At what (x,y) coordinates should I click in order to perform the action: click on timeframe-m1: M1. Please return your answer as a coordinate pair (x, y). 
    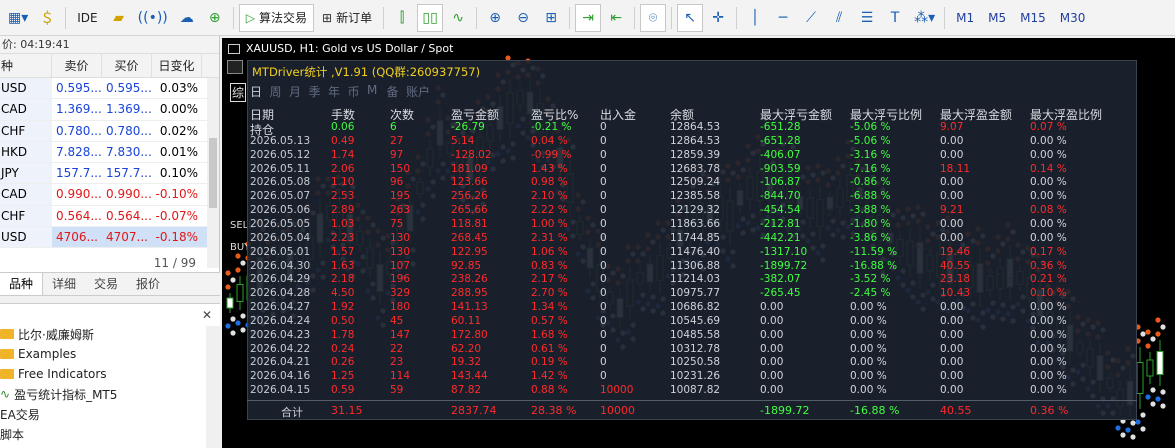
    Looking at the image, I should click on (965, 18).